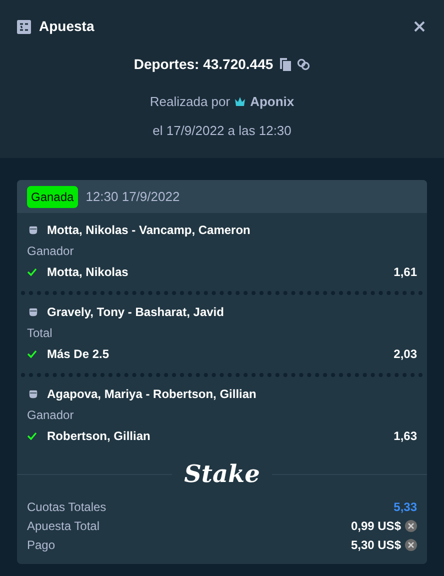 The width and height of the screenshot is (444, 576). I want to click on link-button, so click(303, 64).